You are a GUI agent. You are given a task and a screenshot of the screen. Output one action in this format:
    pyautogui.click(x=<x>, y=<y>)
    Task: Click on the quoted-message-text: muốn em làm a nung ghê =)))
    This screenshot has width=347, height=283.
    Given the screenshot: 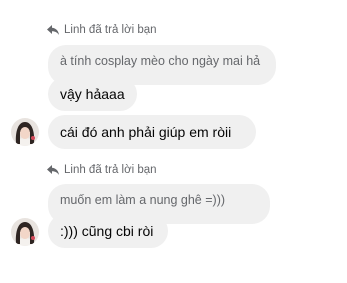 What is the action you would take?
    pyautogui.click(x=143, y=200)
    